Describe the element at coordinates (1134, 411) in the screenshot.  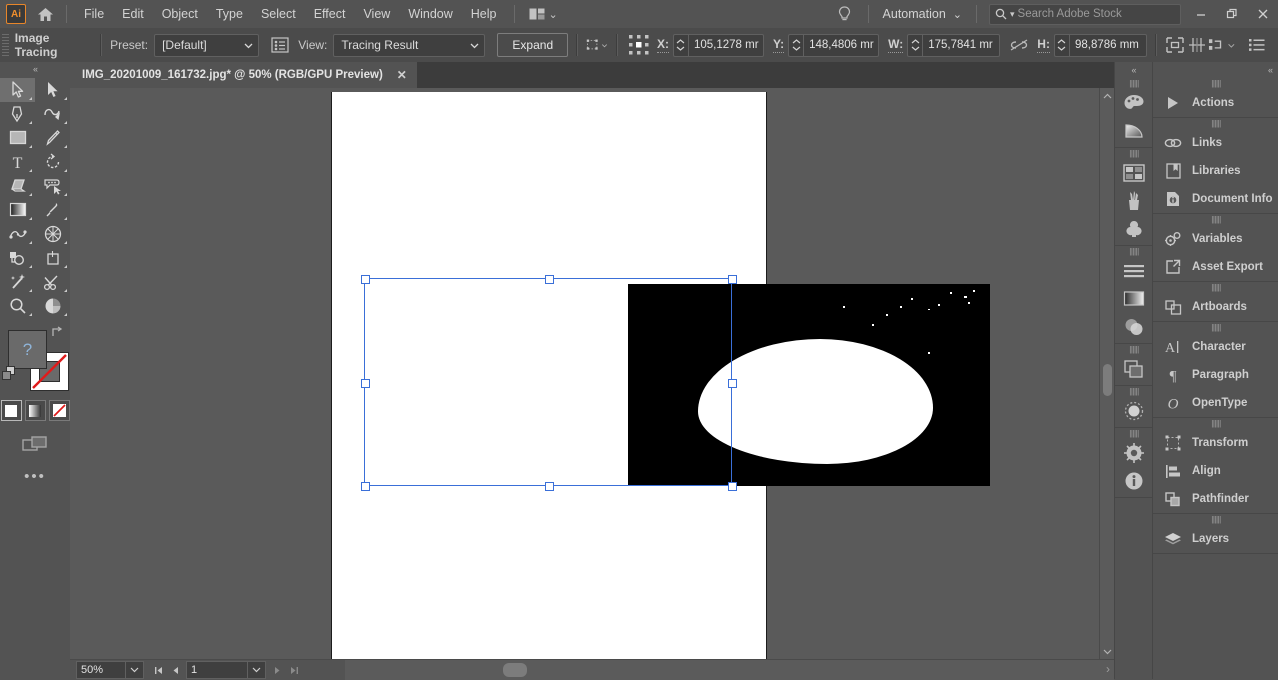
I see `graphic-styles-panel-icon` at that location.